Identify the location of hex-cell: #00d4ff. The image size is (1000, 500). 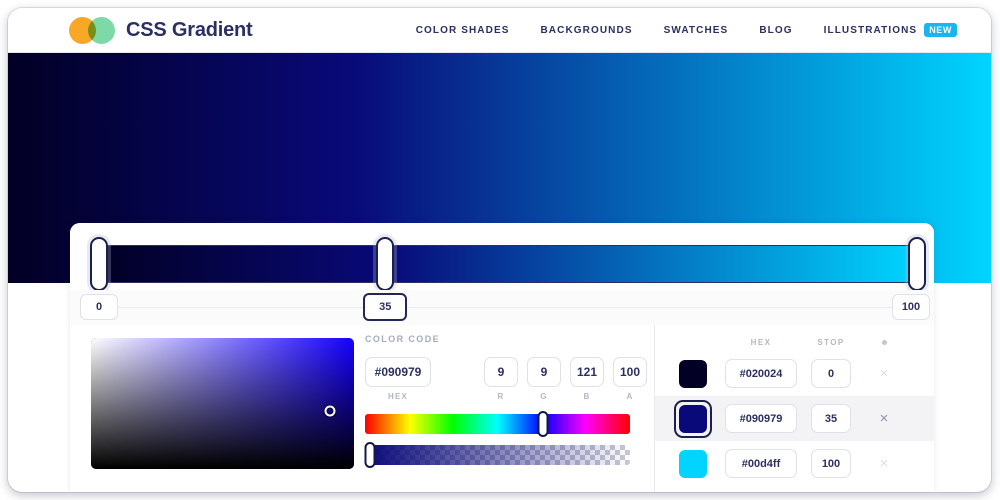
(761, 463).